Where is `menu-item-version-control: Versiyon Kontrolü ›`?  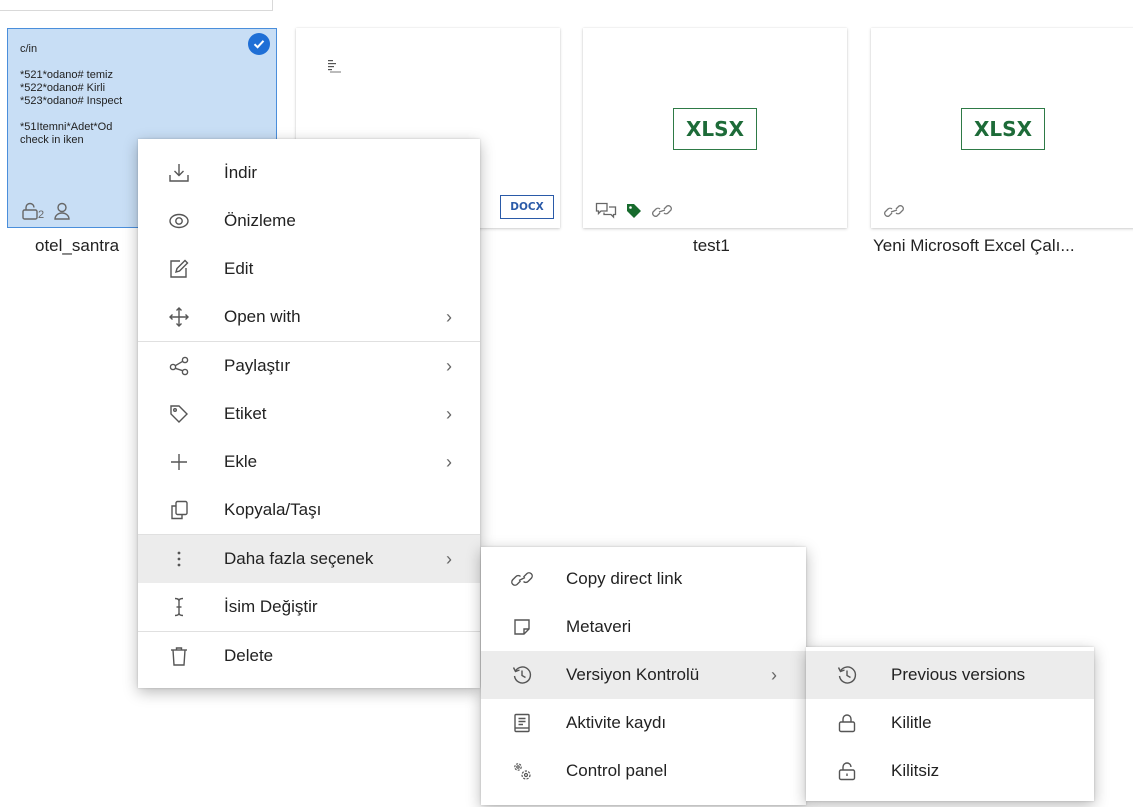 menu-item-version-control: Versiyon Kontrolü › is located at coordinates (643, 675).